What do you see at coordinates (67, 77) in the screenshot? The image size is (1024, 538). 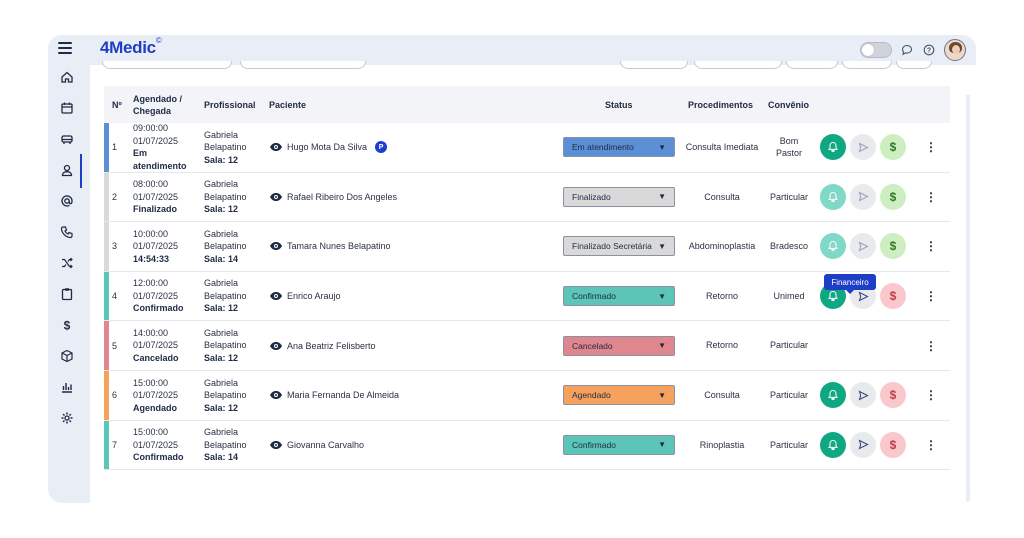 I see `home-icon` at bounding box center [67, 77].